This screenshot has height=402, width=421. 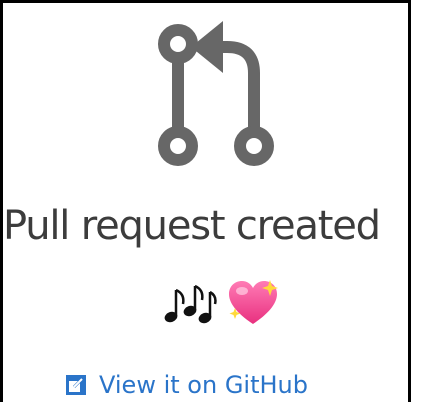 I want to click on external-link-icon, so click(x=76, y=385).